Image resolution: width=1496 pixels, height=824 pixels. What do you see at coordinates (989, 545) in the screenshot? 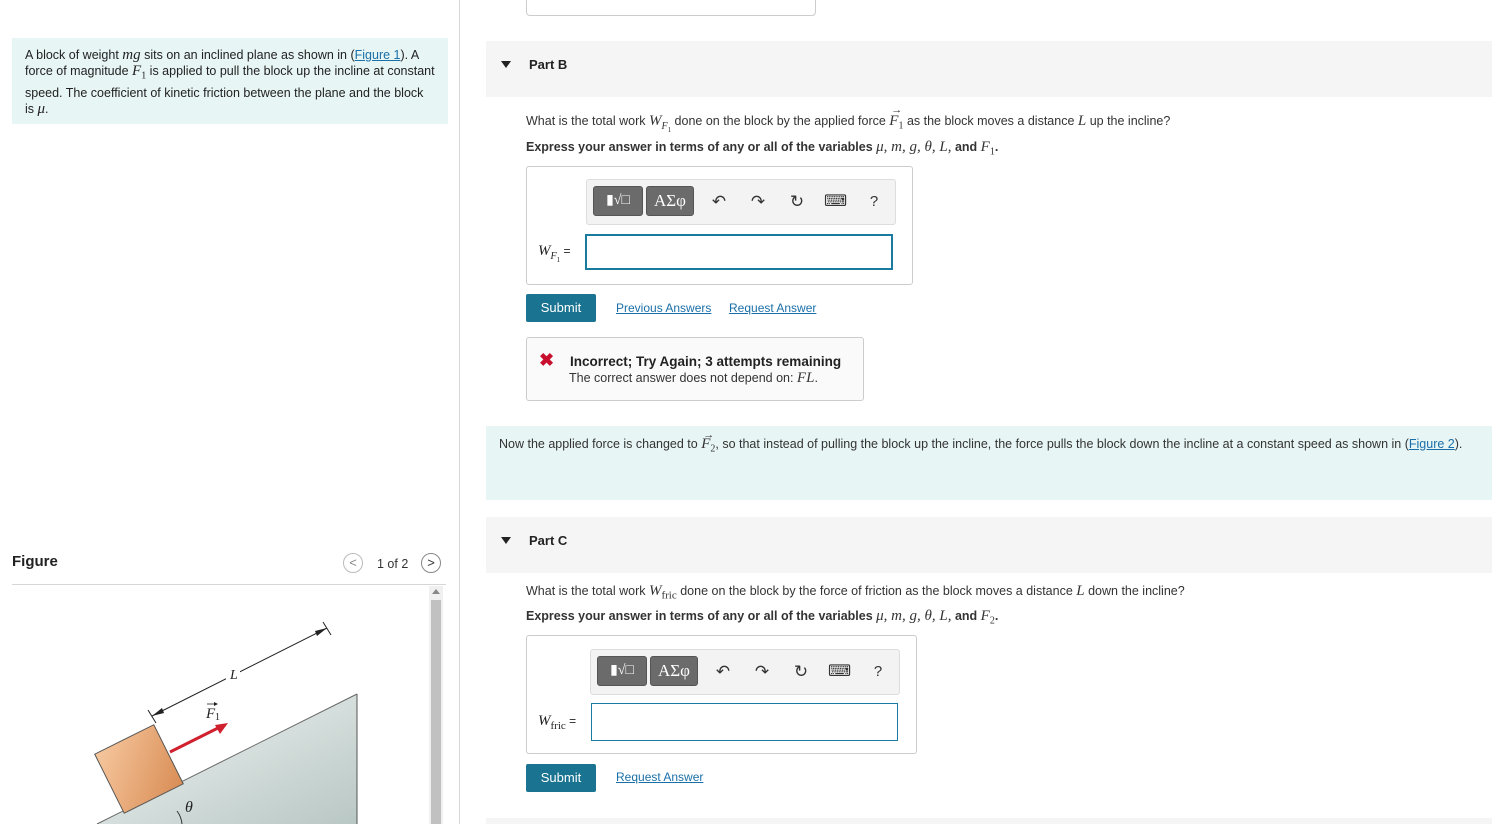
I see `part-c-header: Part C` at bounding box center [989, 545].